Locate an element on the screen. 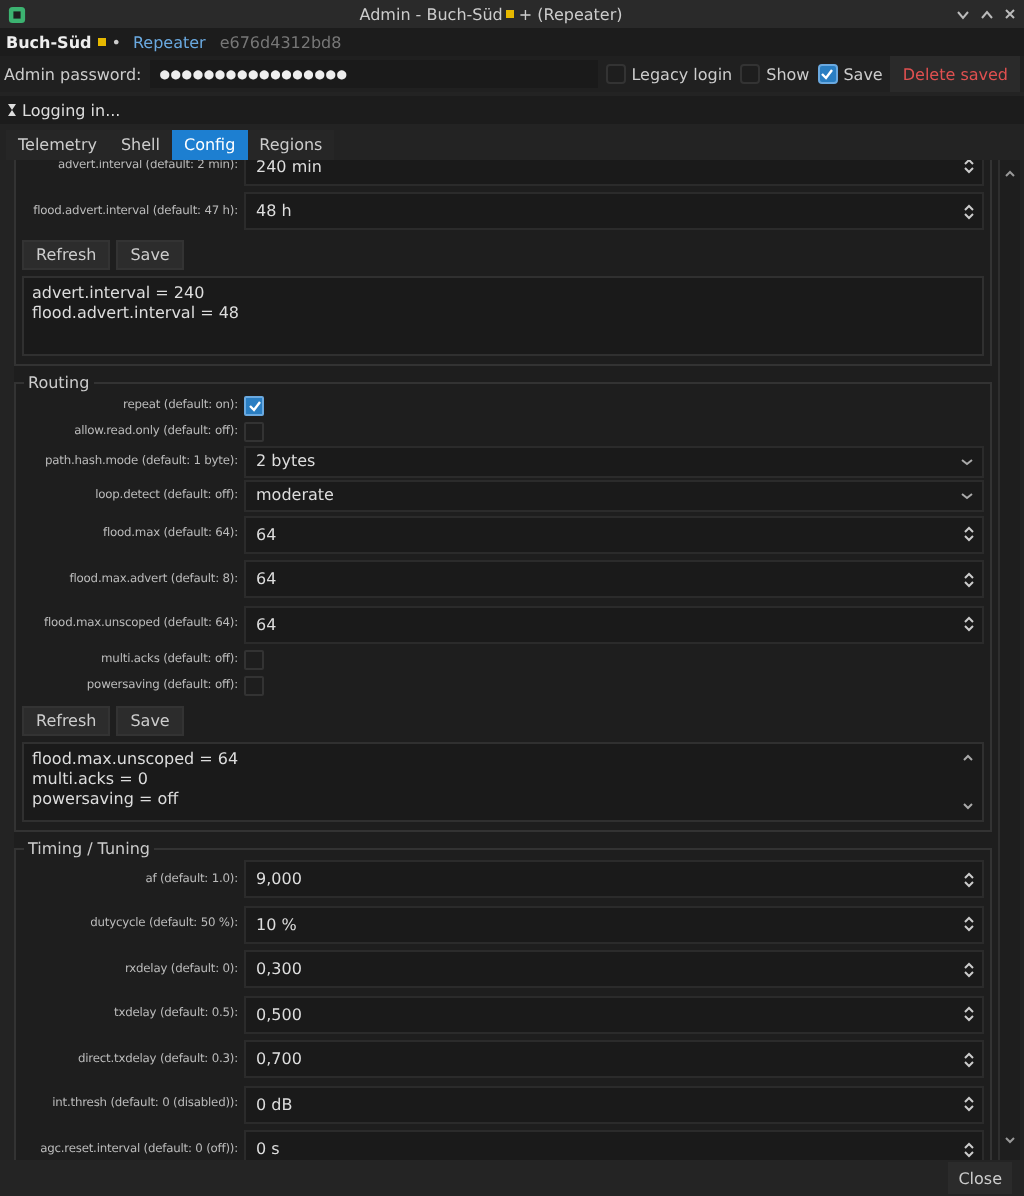 This screenshot has height=1196, width=1024. node-type: Repeater is located at coordinates (169, 42).